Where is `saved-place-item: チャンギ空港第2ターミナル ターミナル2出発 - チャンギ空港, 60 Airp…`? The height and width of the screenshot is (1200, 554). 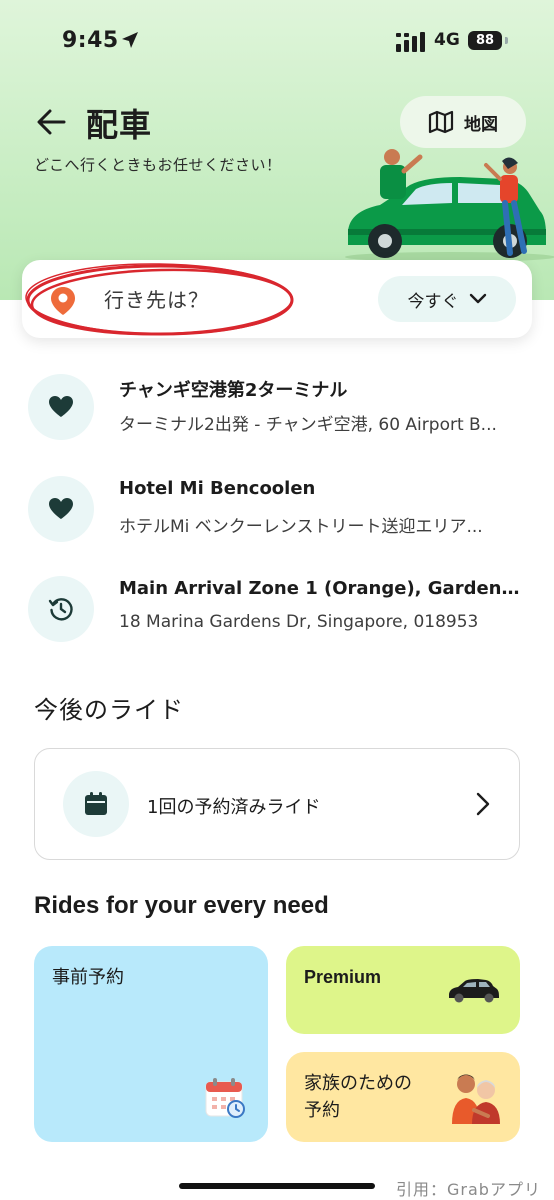 saved-place-item: チャンギ空港第2ターミナル ターミナル2出発 - チャンギ空港, 60 Airp… is located at coordinates (283, 407).